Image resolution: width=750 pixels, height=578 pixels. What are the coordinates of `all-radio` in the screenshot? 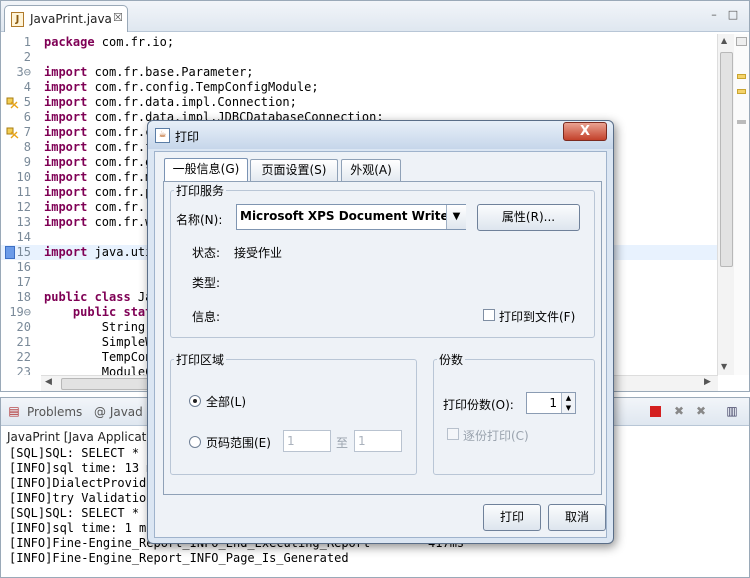 It's located at (195, 401).